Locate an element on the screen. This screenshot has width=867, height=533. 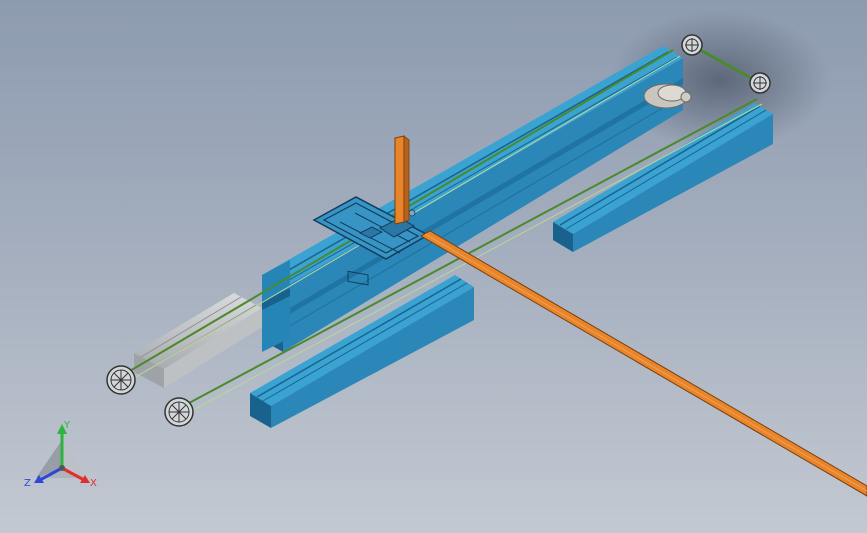
main-rail-end-block is located at coordinates (276, 306).